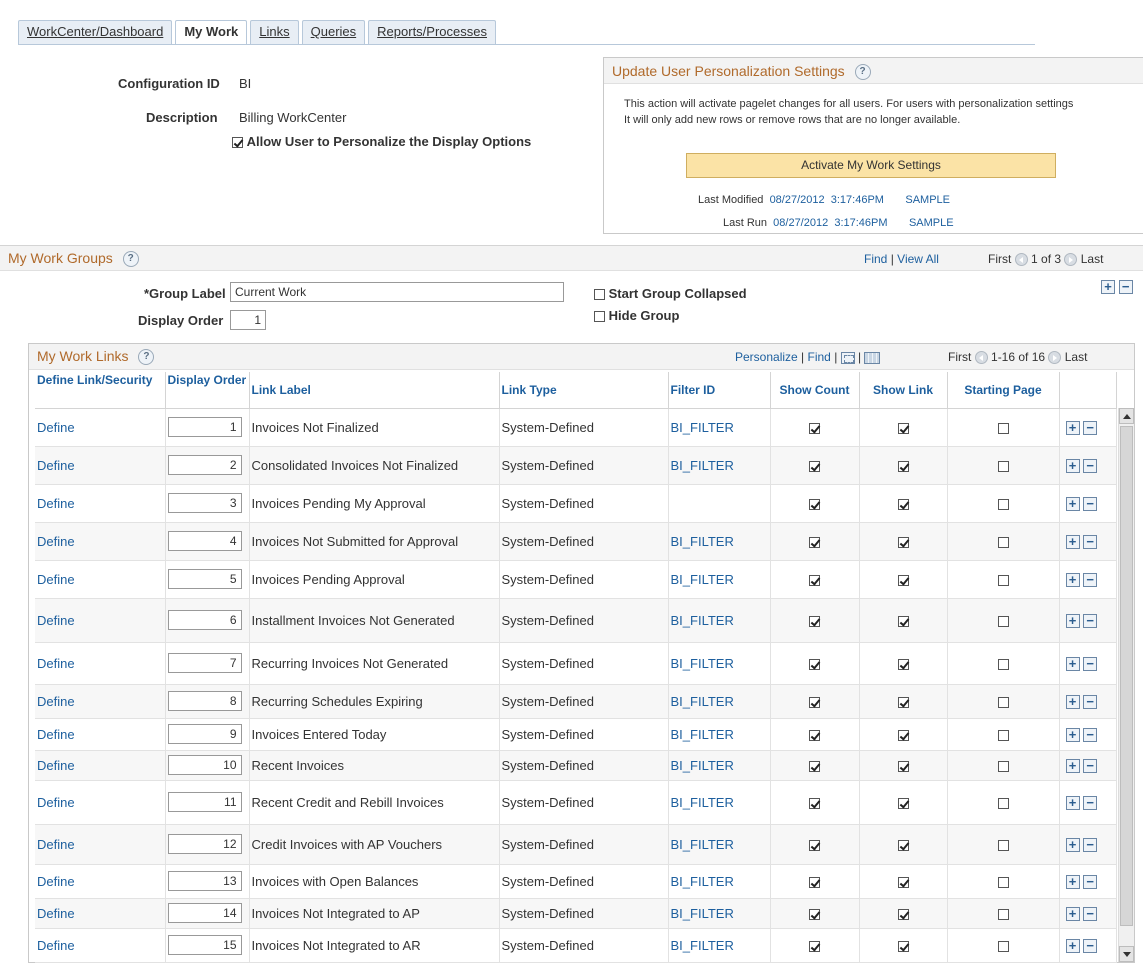 Image resolution: width=1143 pixels, height=971 pixels. Describe the element at coordinates (204, 620) in the screenshot. I see `display-order-input: 6` at that location.